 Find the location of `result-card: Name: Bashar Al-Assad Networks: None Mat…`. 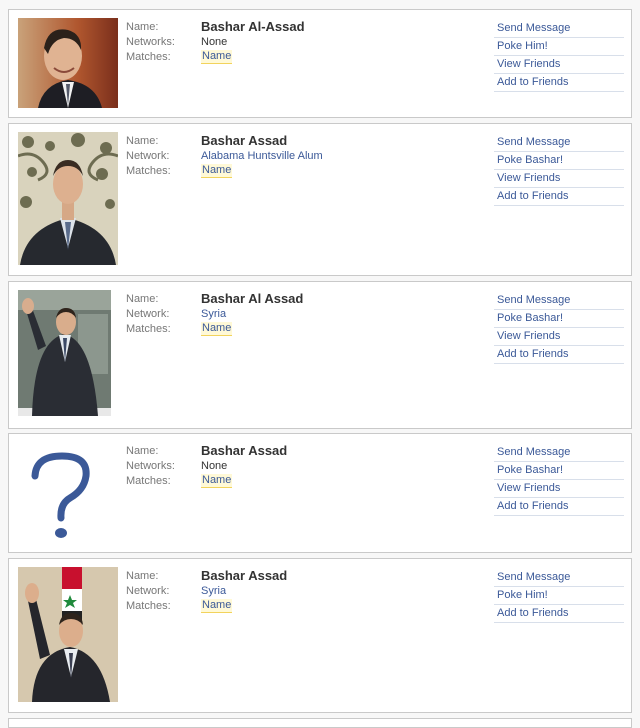

result-card: Name: Bashar Al-Assad Networks: None Mat… is located at coordinates (320, 63).